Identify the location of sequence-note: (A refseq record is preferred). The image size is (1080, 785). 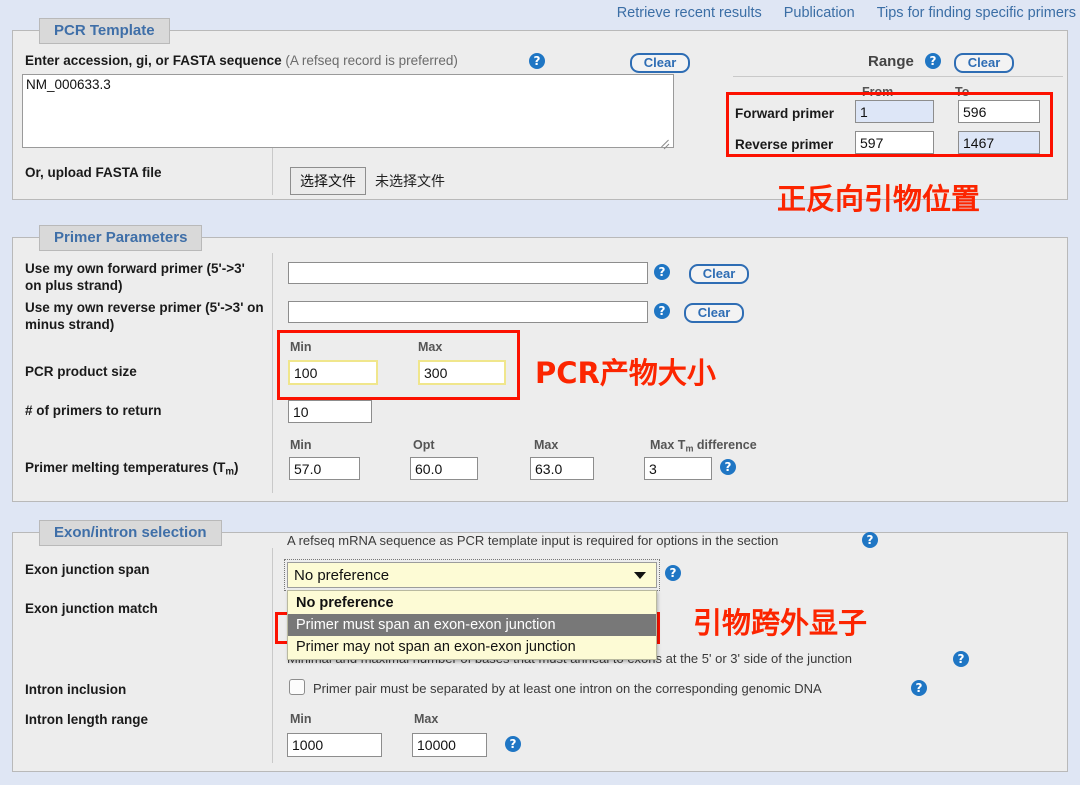
(371, 60).